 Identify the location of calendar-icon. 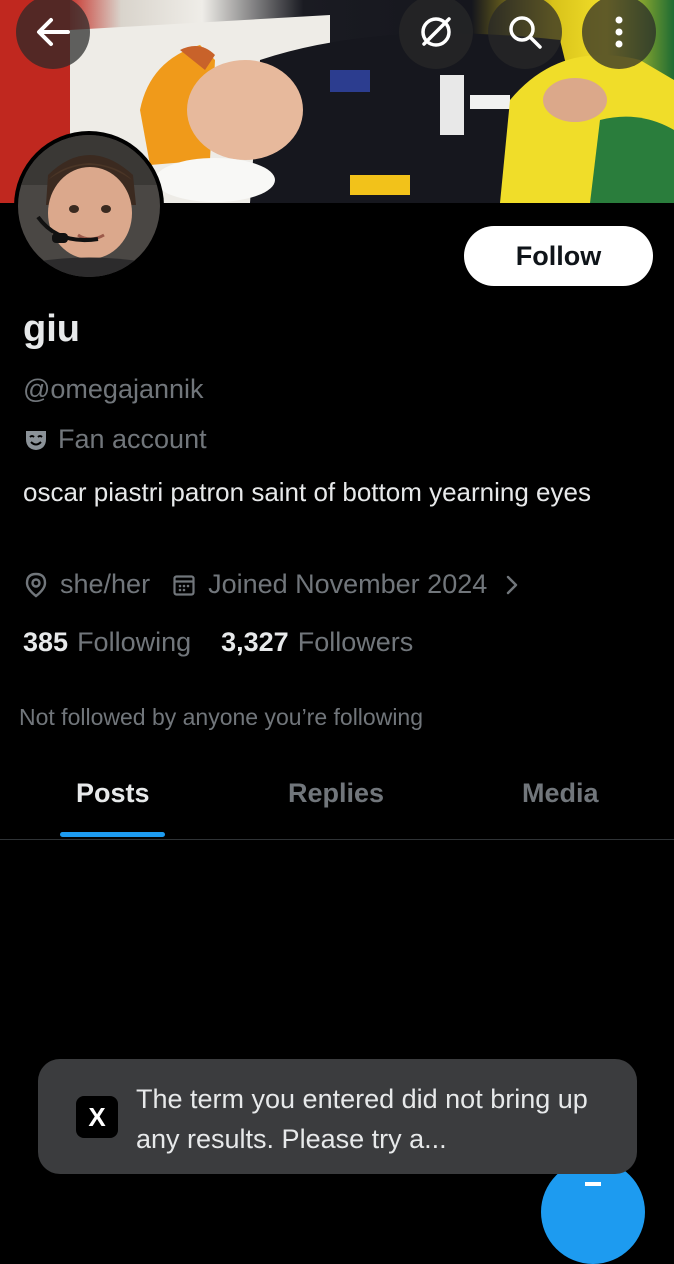
(184, 585).